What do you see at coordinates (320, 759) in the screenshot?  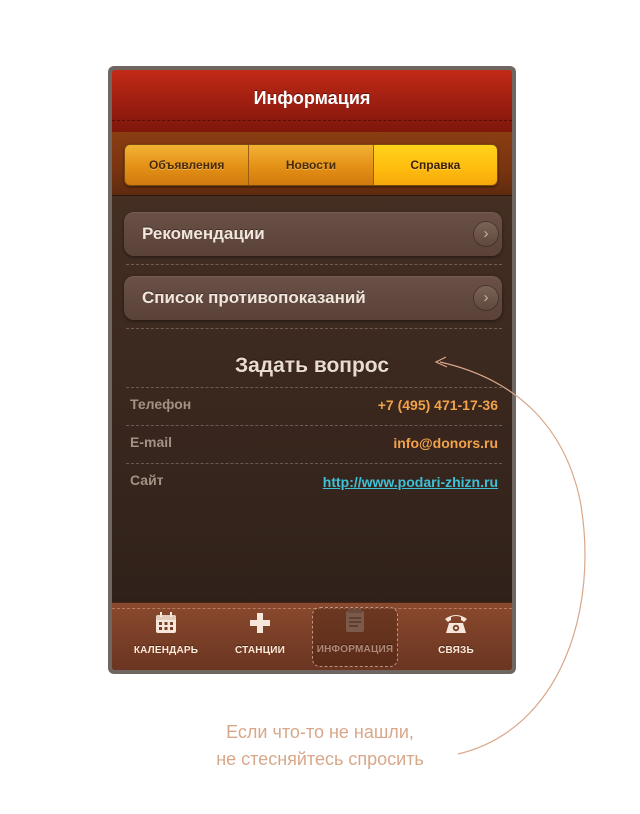 I see `caption-line-2: не стесняйтесь спросить` at bounding box center [320, 759].